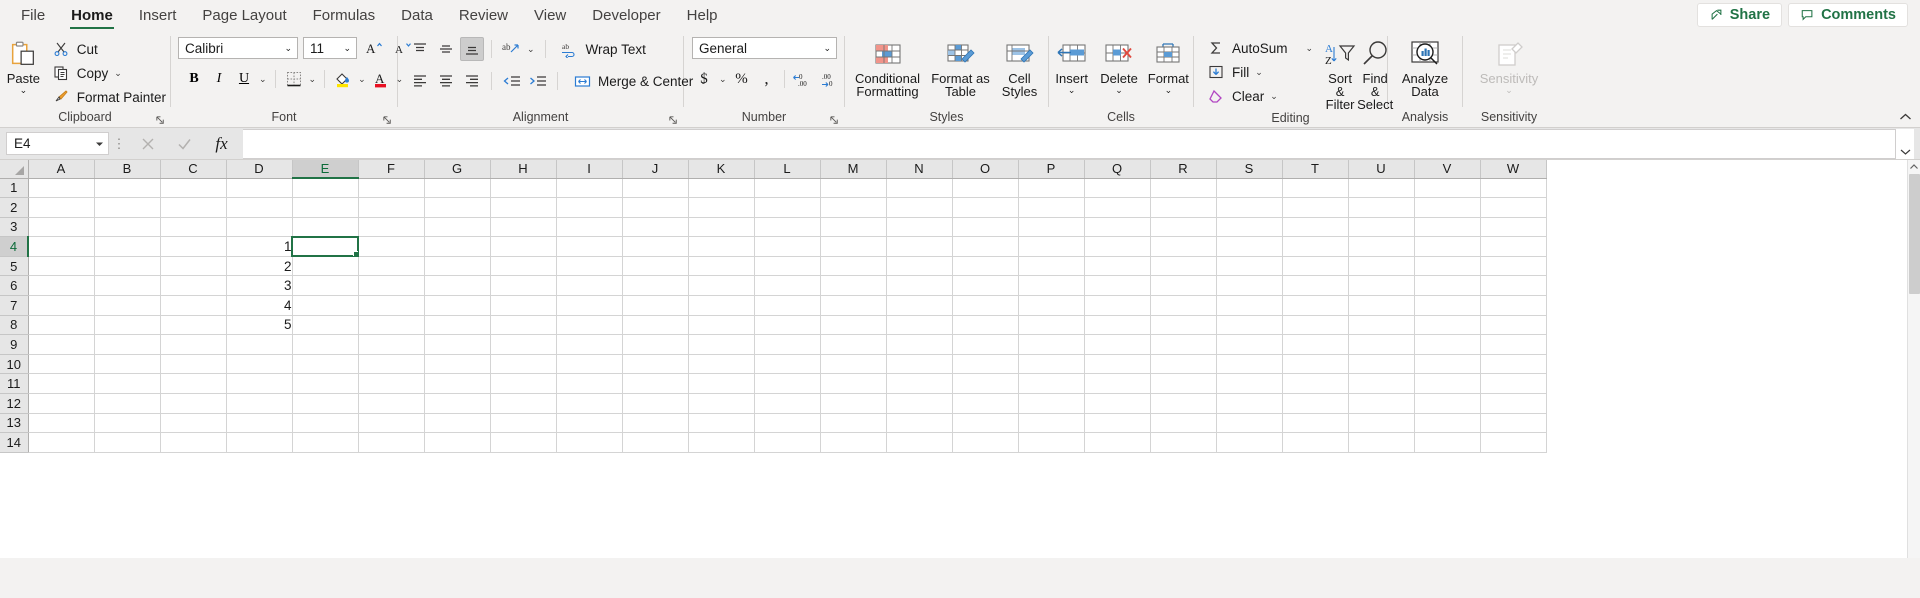 The height and width of the screenshot is (598, 1920). I want to click on copy-button: Copy ⌄, so click(107, 73).